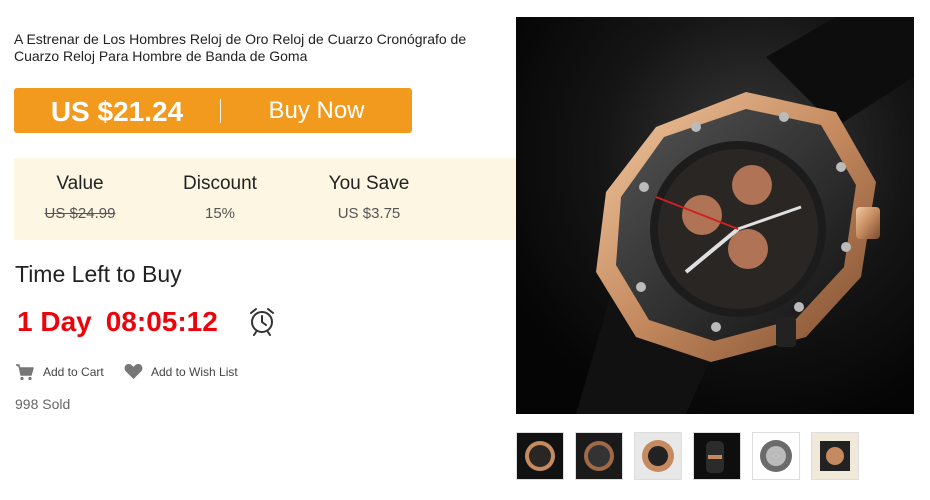 The width and height of the screenshot is (930, 500). Describe the element at coordinates (220, 110) in the screenshot. I see `buy-bar-divider` at that location.